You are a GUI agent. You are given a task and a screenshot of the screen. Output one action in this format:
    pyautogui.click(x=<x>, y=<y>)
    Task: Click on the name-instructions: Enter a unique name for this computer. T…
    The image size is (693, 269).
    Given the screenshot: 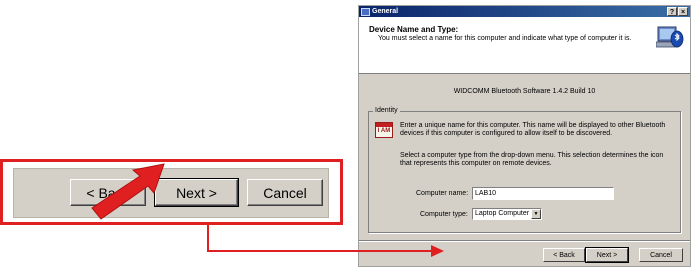 What is the action you would take?
    pyautogui.click(x=533, y=129)
    